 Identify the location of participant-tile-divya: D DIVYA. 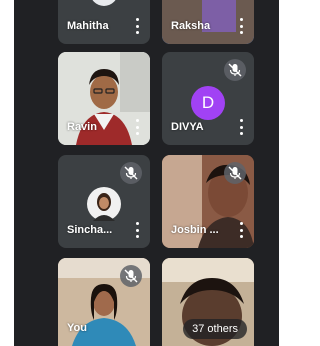
(208, 98).